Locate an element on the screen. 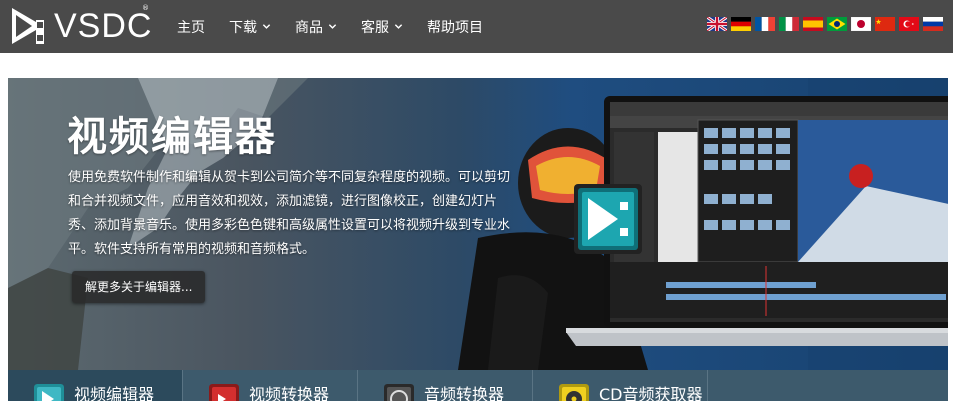  nav-item-label: 客服 is located at coordinates (375, 27).